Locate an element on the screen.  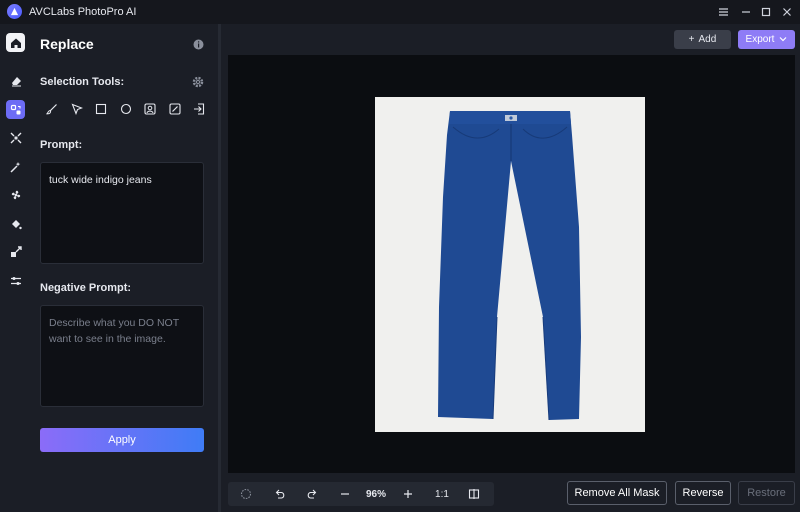
panel-divider is located at coordinates (219, 268).